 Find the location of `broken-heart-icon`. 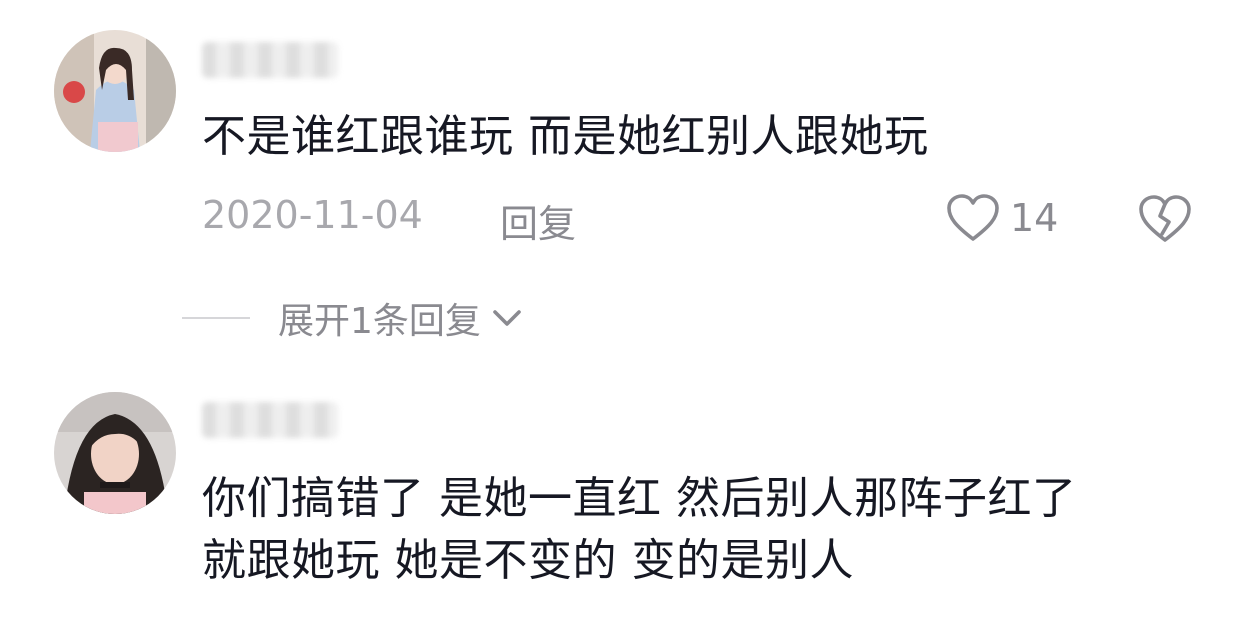

broken-heart-icon is located at coordinates (1165, 218).